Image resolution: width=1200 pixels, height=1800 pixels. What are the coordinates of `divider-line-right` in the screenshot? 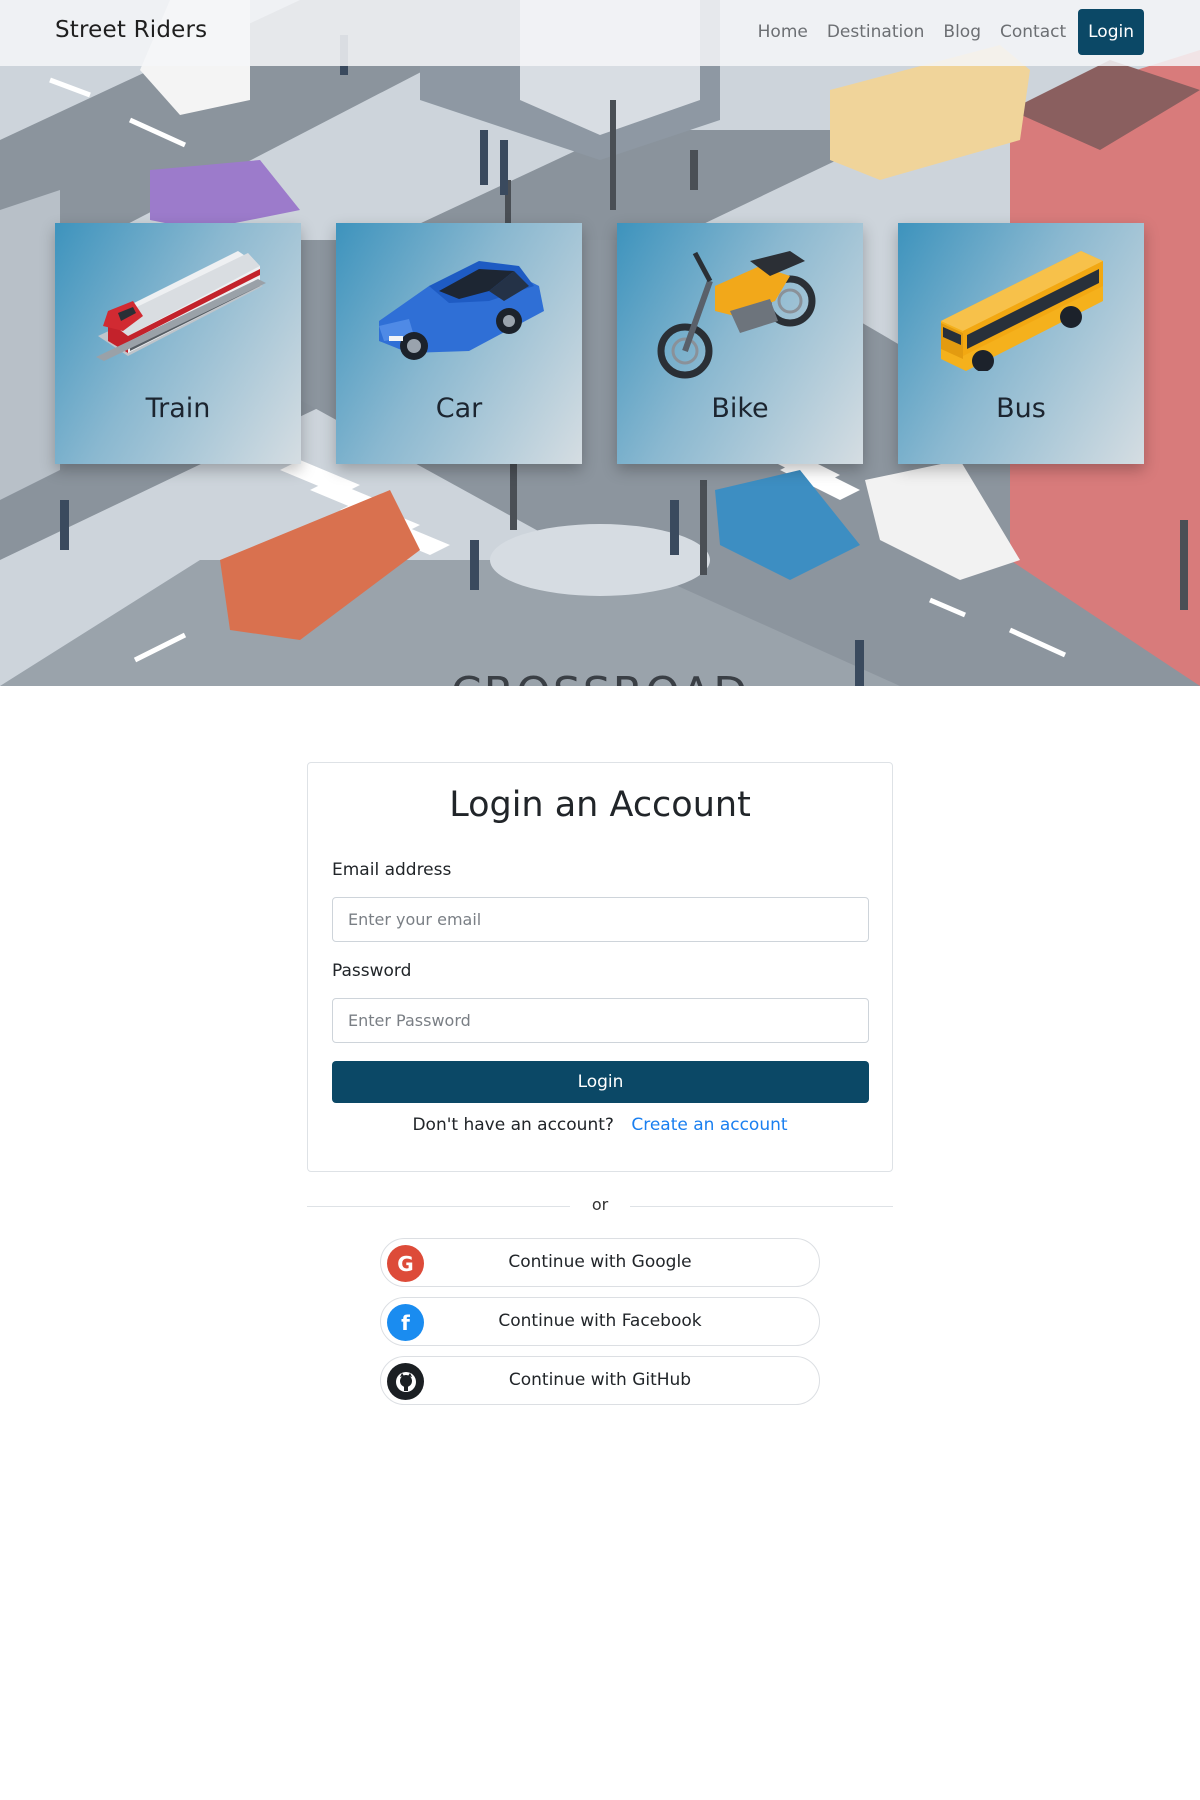 It's located at (761, 1206).